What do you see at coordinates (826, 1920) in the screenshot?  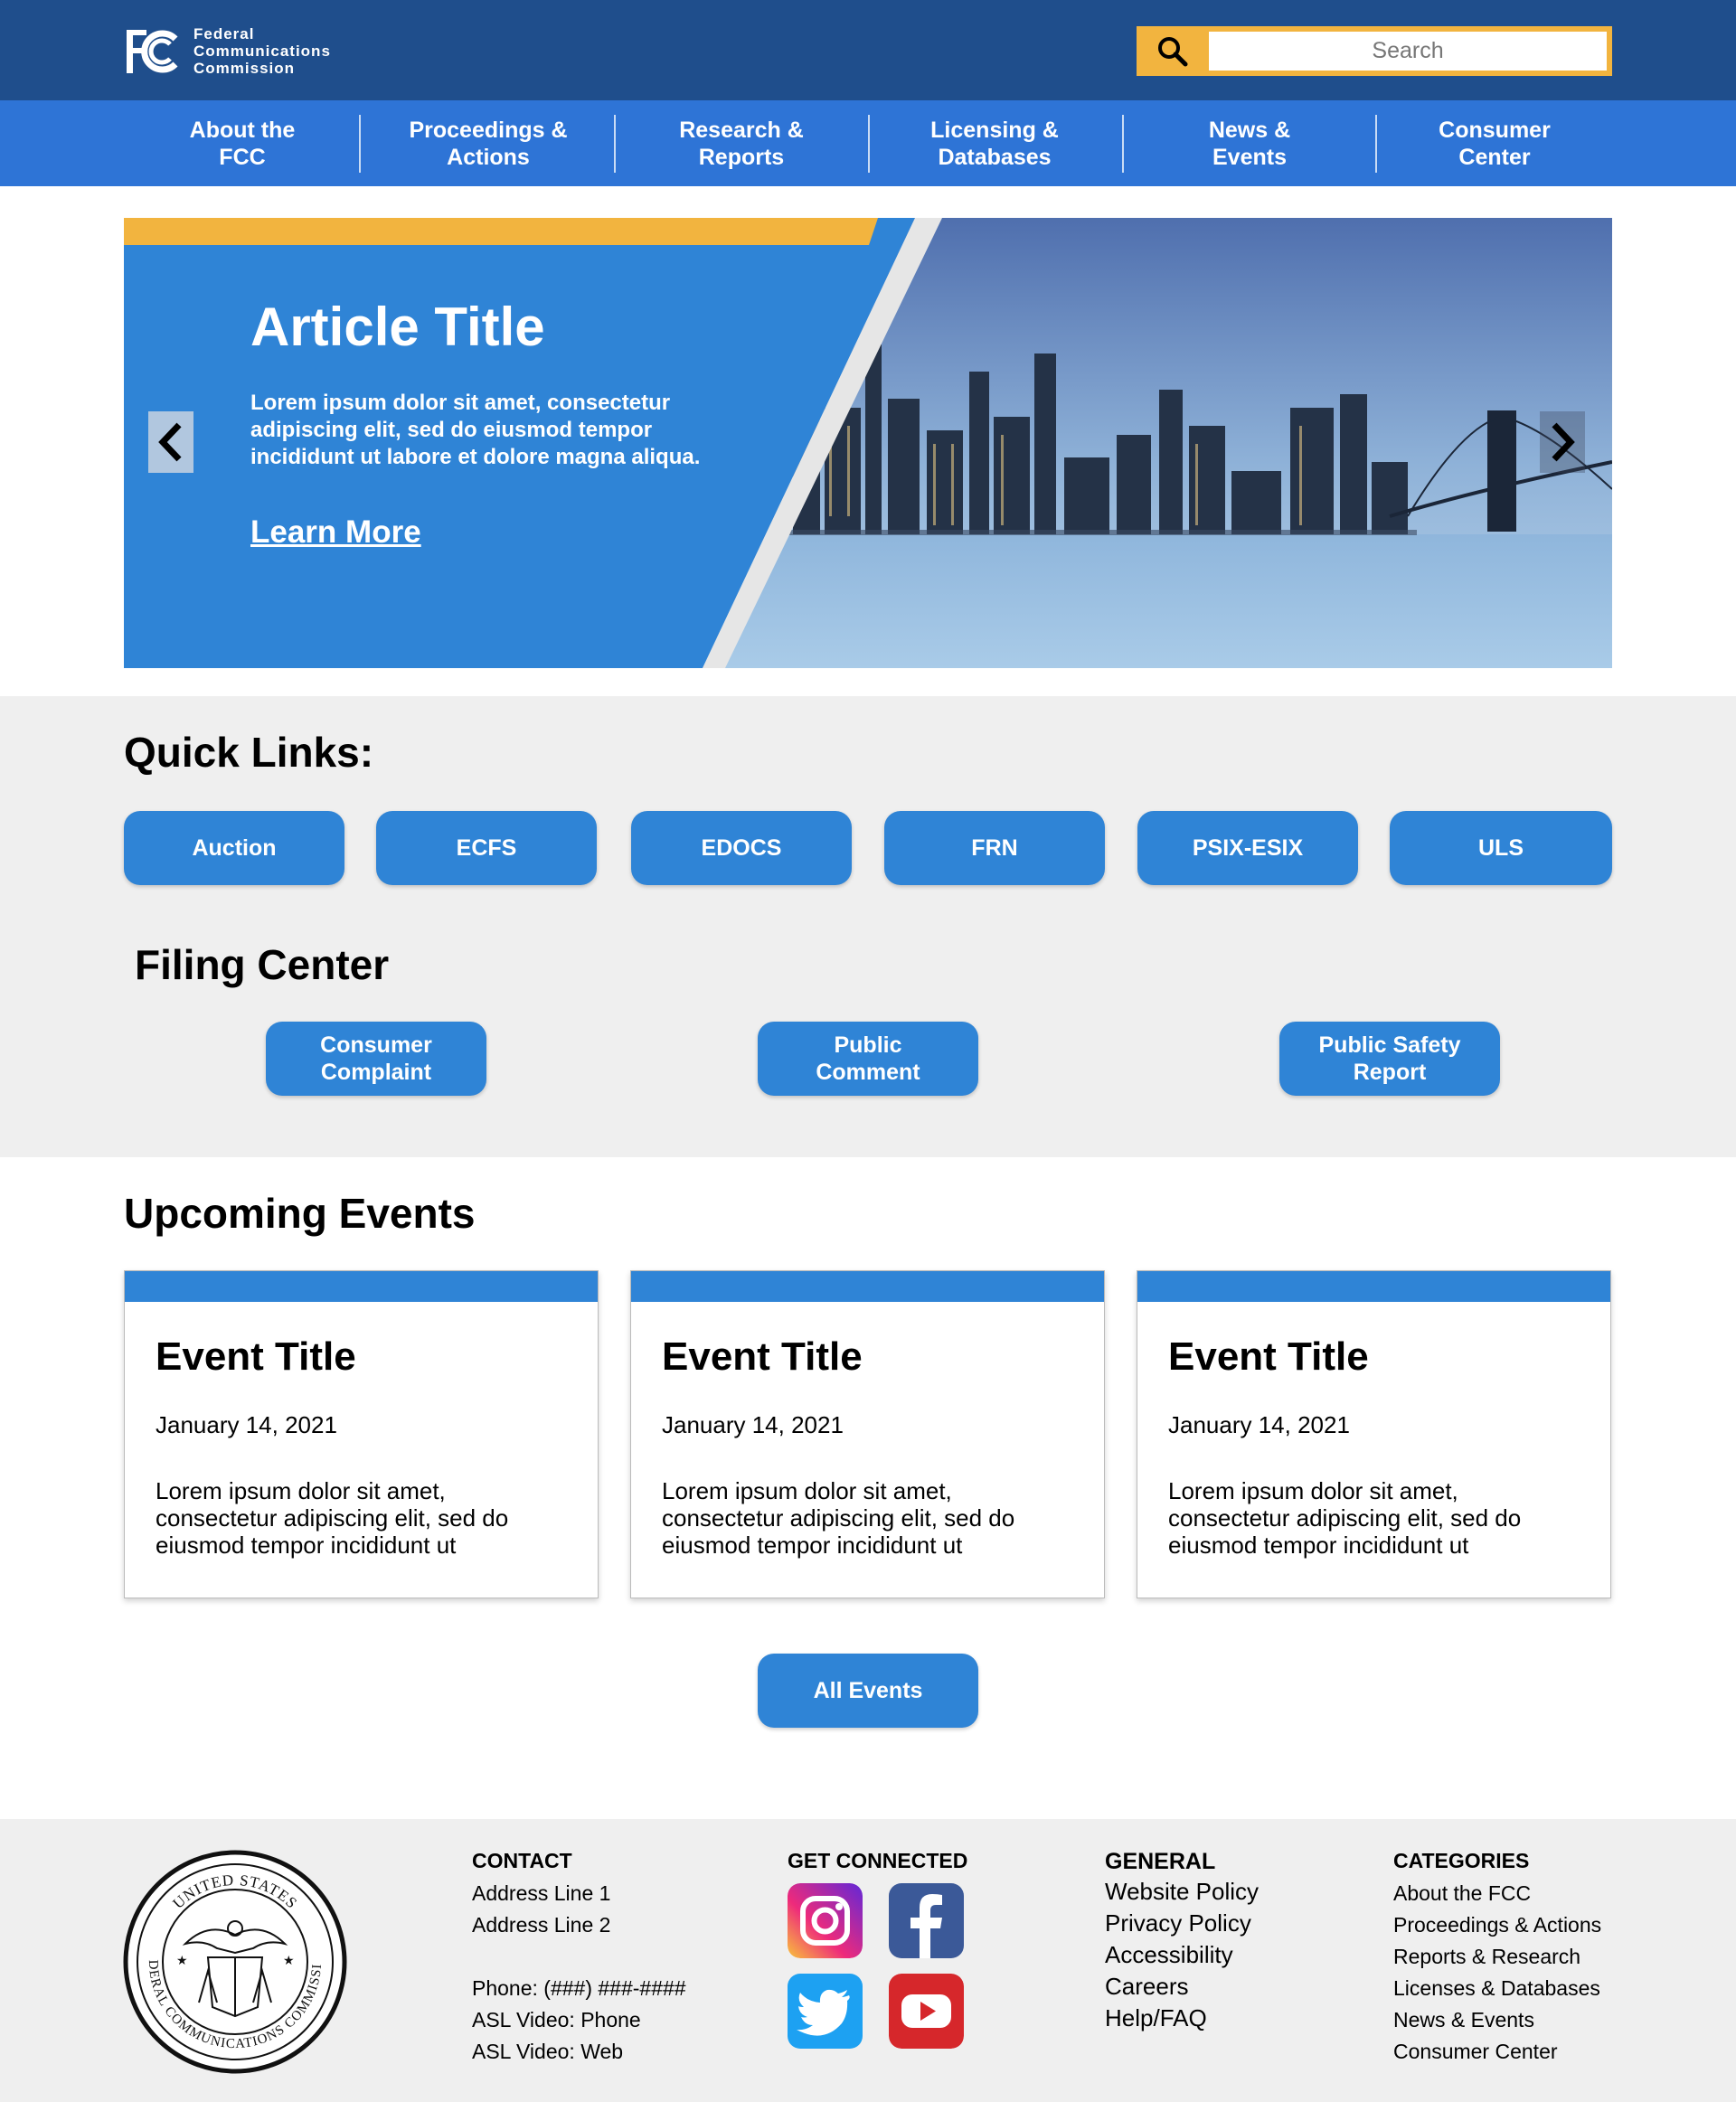 I see `instagram-icon` at bounding box center [826, 1920].